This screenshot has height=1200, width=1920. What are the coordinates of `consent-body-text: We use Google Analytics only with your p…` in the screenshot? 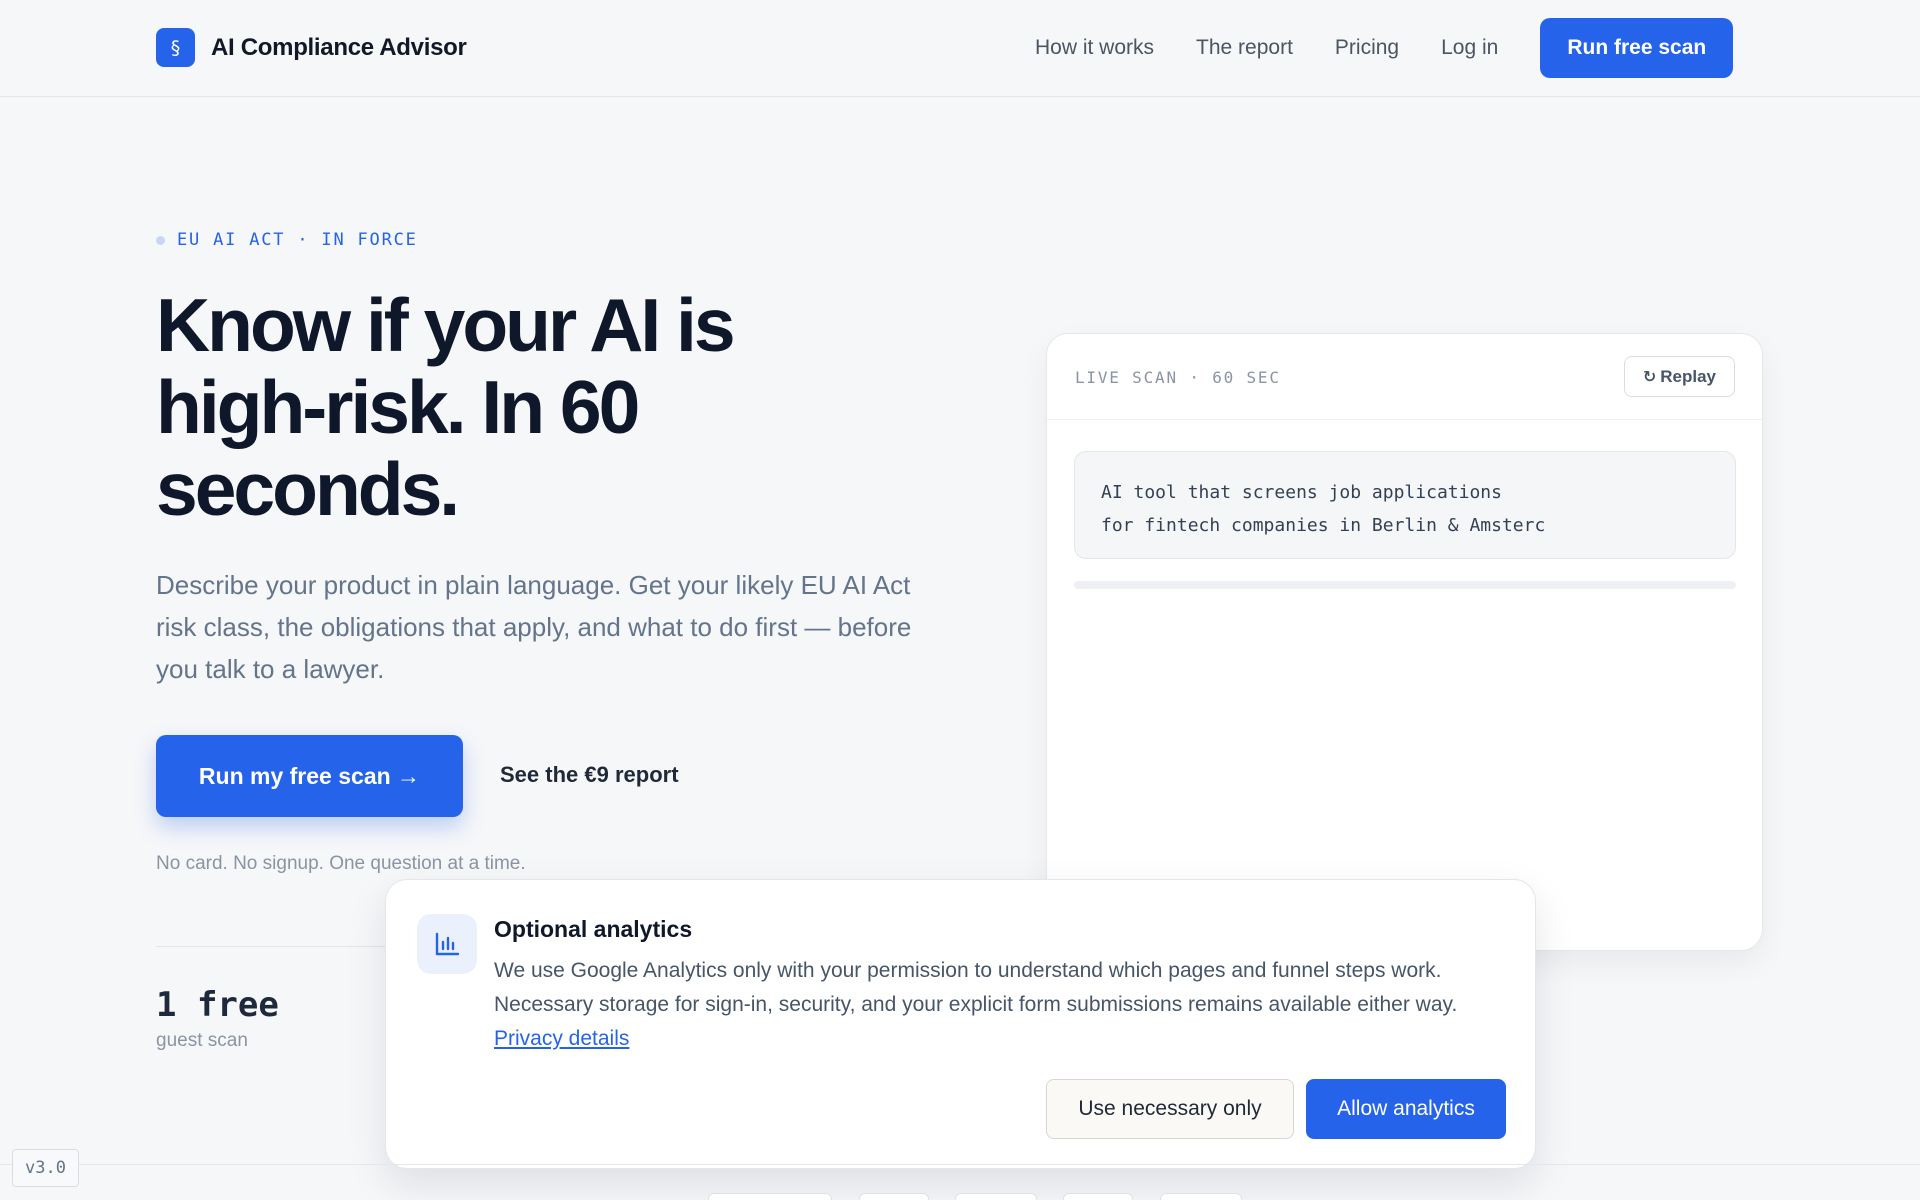 It's located at (976, 987).